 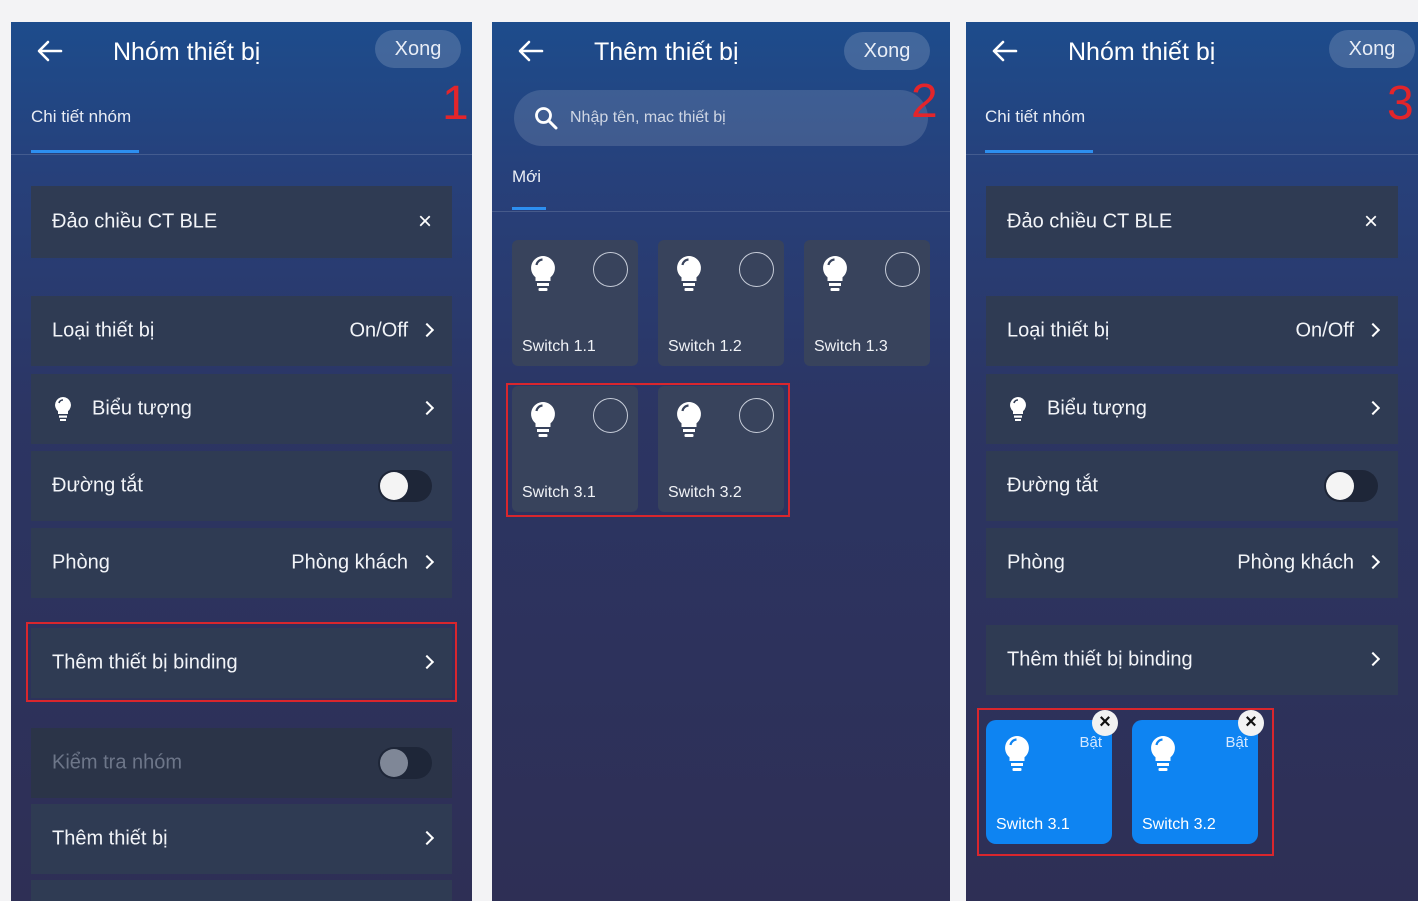 What do you see at coordinates (526, 177) in the screenshot?
I see `tab-new: Mới` at bounding box center [526, 177].